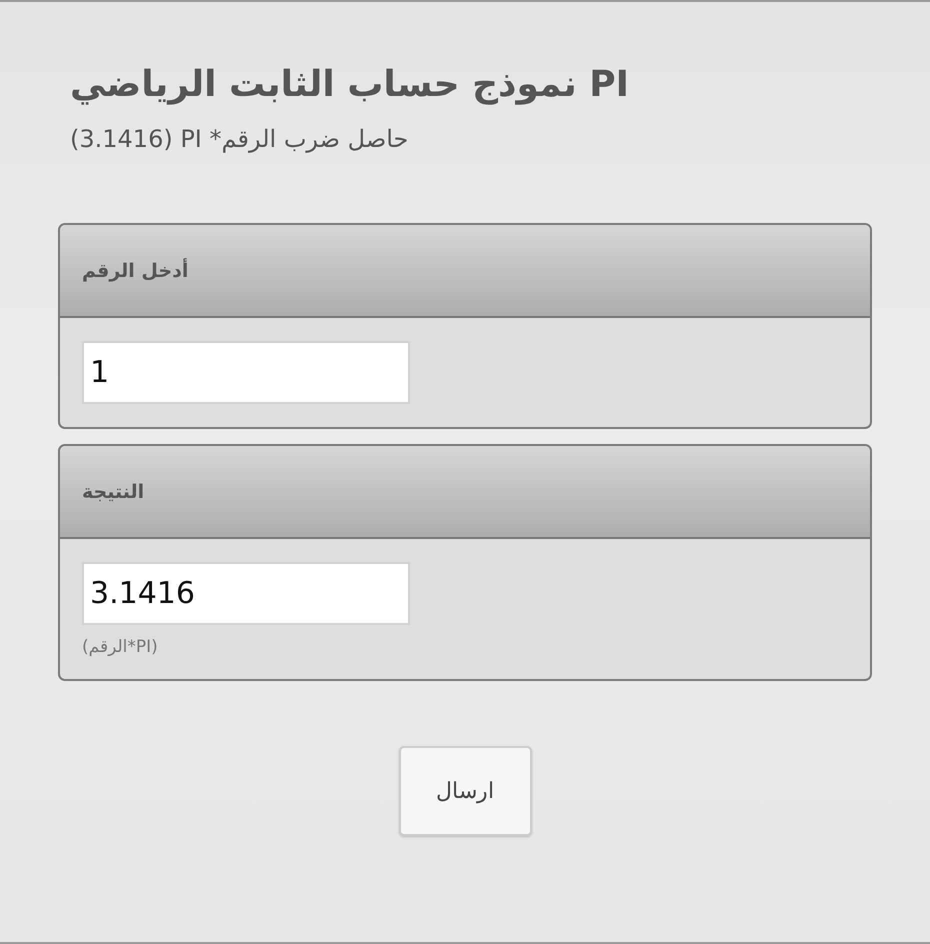 The width and height of the screenshot is (930, 944). Describe the element at coordinates (120, 647) in the screenshot. I see `field-hint: (الرقم*PI)` at that location.